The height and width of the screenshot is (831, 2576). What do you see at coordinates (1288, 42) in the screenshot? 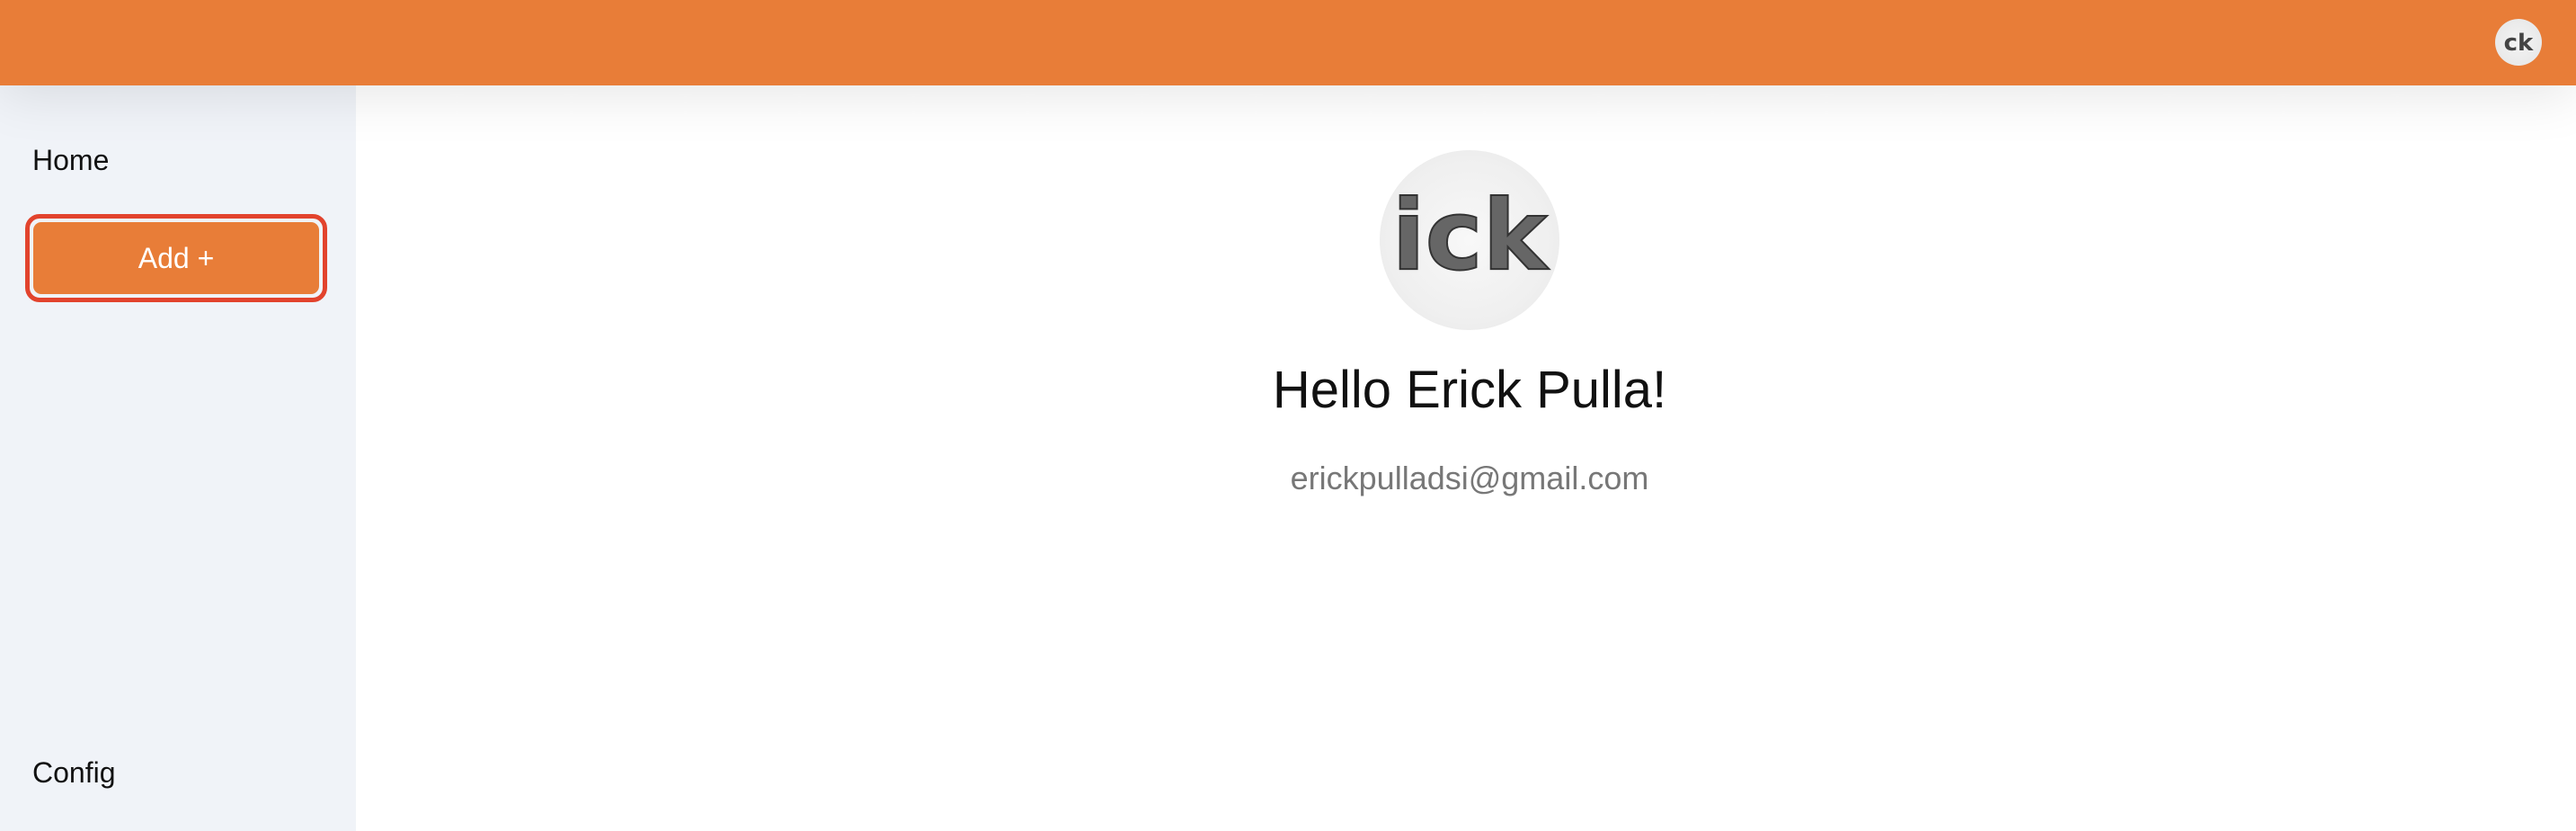
I see `top-bar: ck` at bounding box center [1288, 42].